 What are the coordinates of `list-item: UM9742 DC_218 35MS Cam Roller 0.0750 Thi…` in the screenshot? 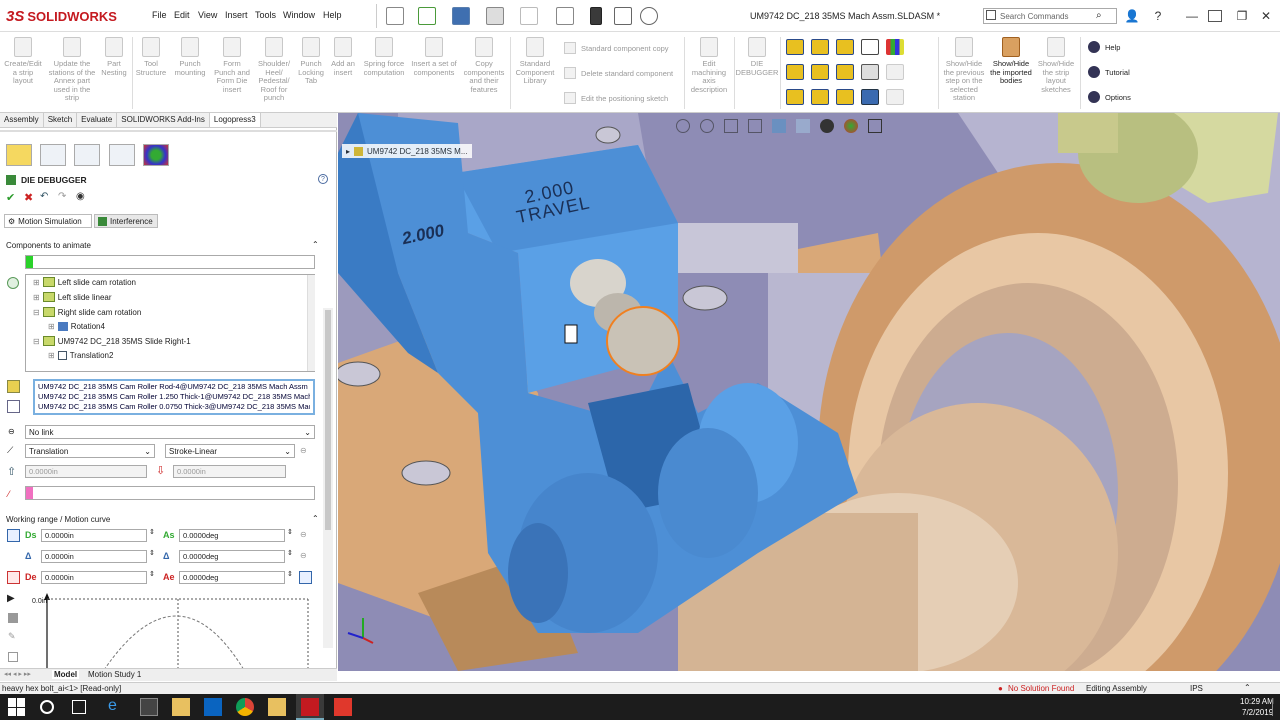 It's located at (174, 407).